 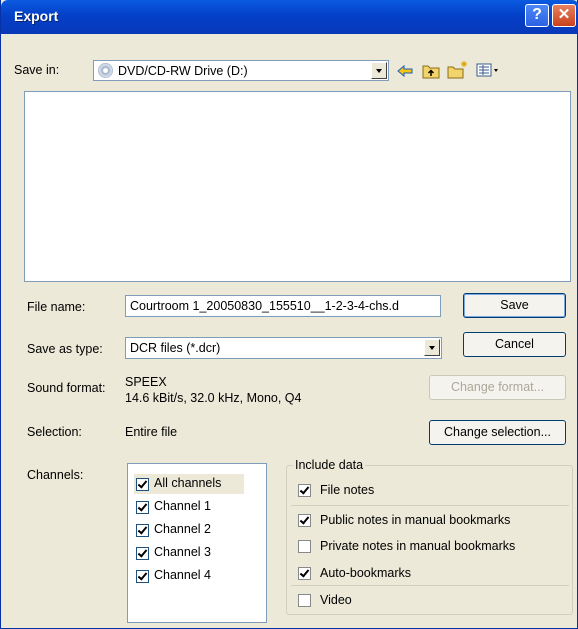 What do you see at coordinates (105, 70) in the screenshot?
I see `cd-drive-icon` at bounding box center [105, 70].